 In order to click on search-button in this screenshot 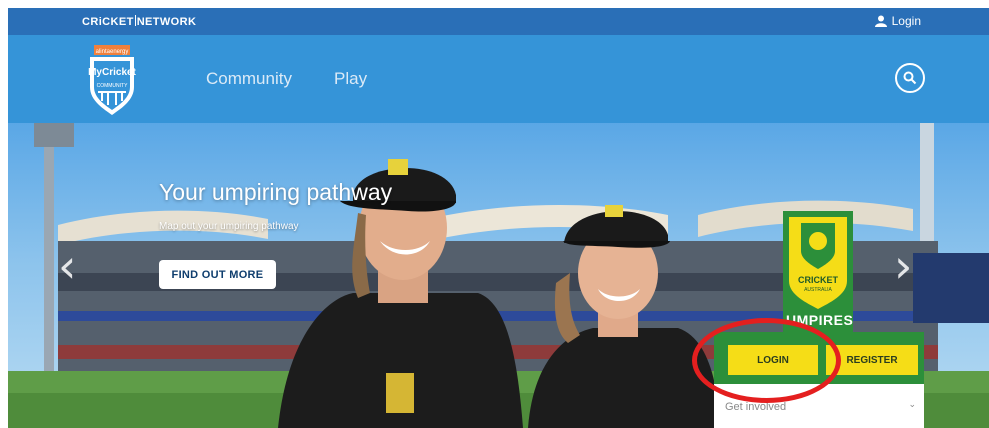, I will do `click(910, 78)`.